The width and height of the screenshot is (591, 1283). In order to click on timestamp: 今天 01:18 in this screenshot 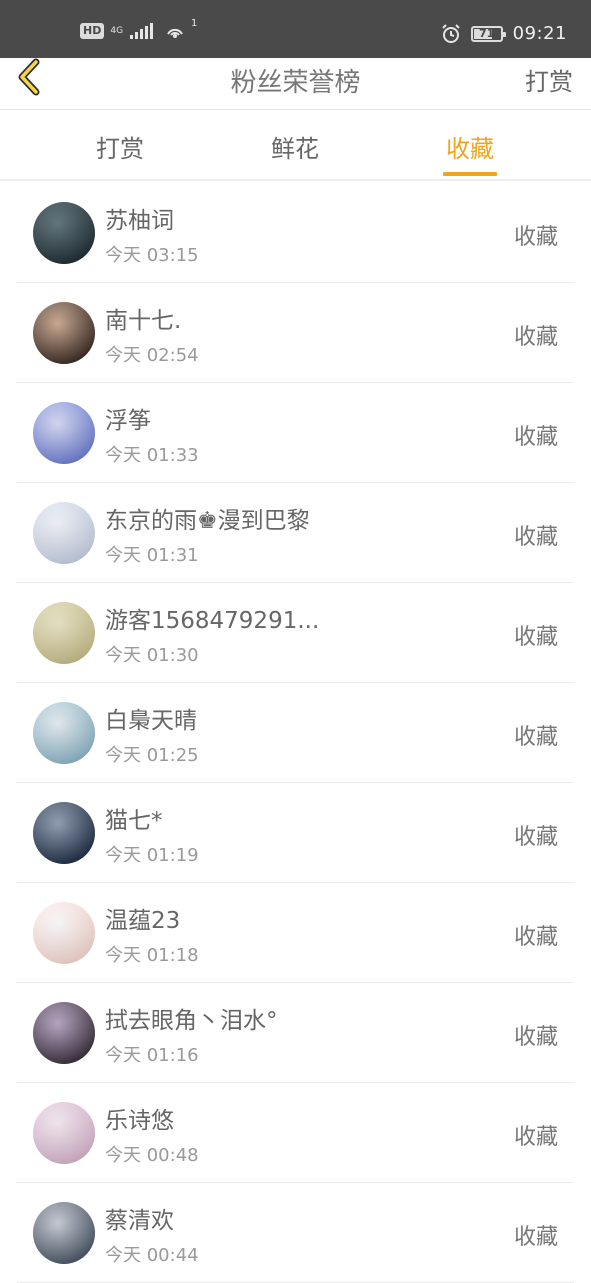, I will do `click(152, 955)`.